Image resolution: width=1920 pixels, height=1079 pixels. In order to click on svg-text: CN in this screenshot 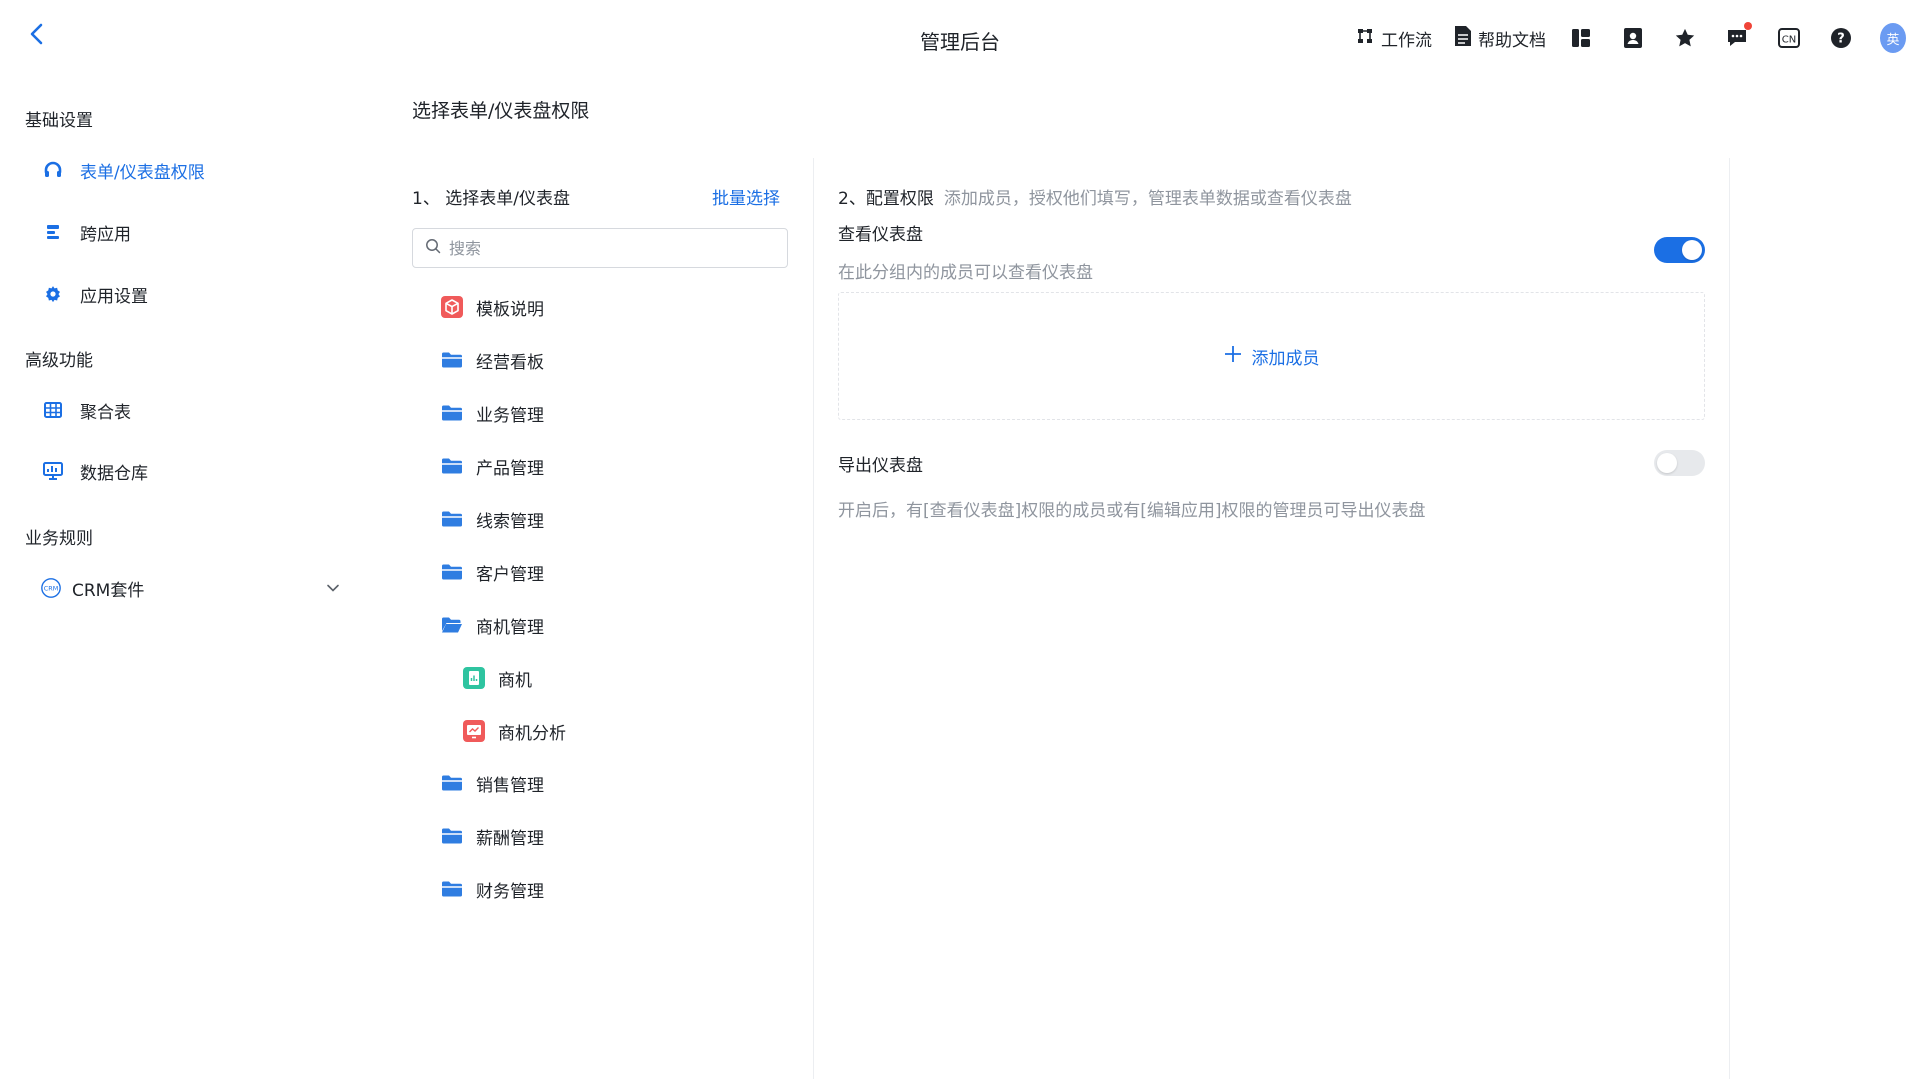, I will do `click(1789, 40)`.